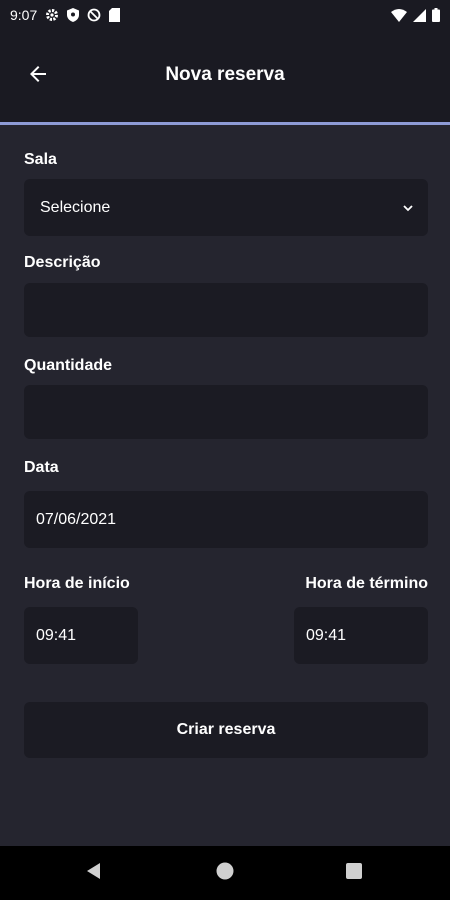  What do you see at coordinates (40, 159) in the screenshot?
I see `room-label: Sala` at bounding box center [40, 159].